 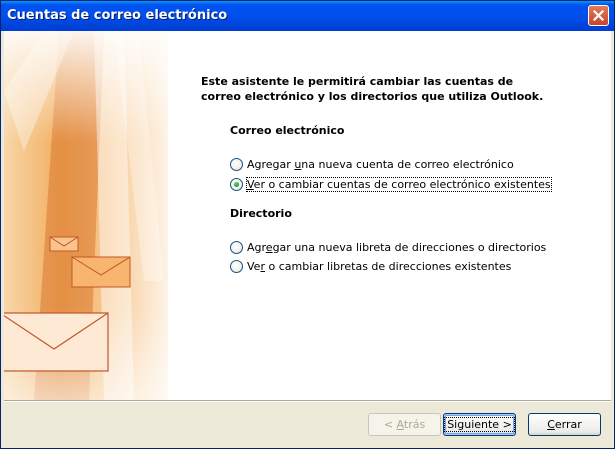 What do you see at coordinates (479, 424) in the screenshot?
I see `next-button: Siguiente >` at bounding box center [479, 424].